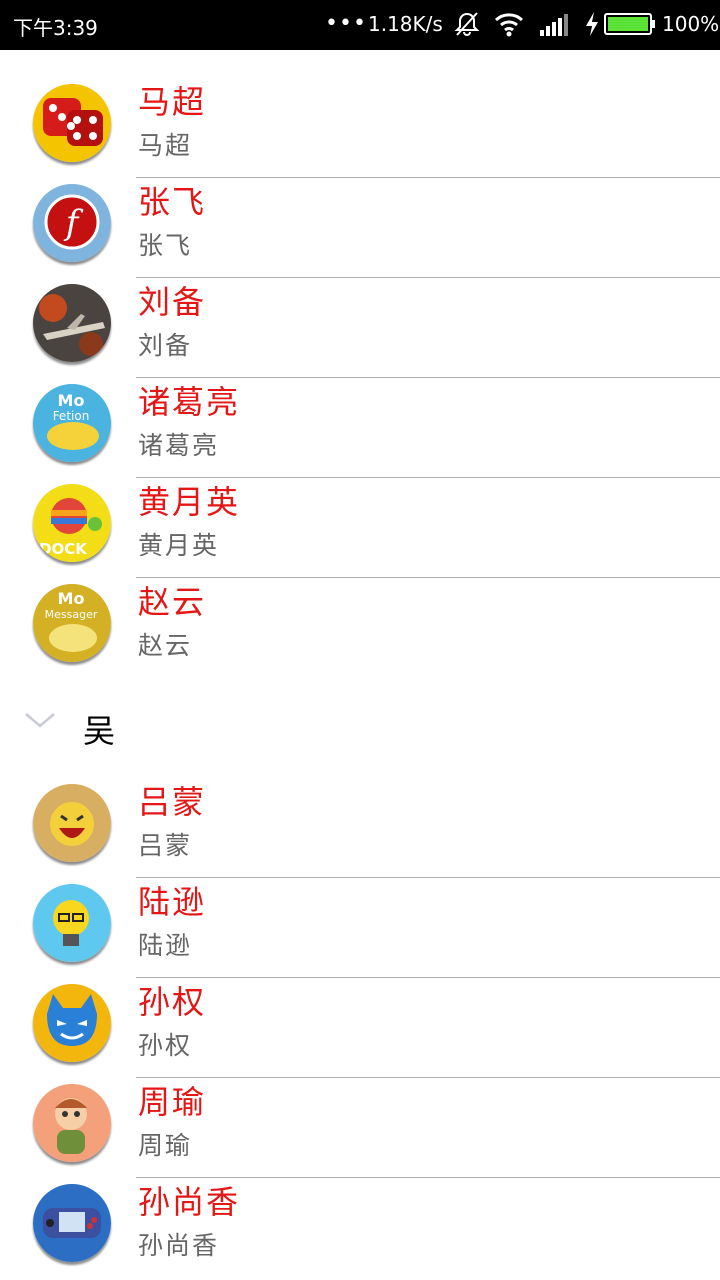 The image size is (720, 1280). I want to click on chevron-down-icon, so click(40, 722).